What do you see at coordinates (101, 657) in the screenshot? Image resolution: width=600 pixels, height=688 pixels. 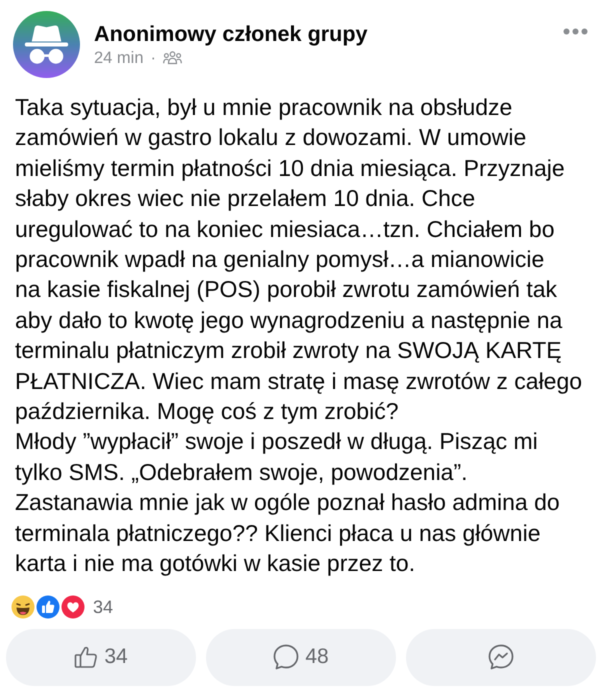 I see `like-button: 34` at bounding box center [101, 657].